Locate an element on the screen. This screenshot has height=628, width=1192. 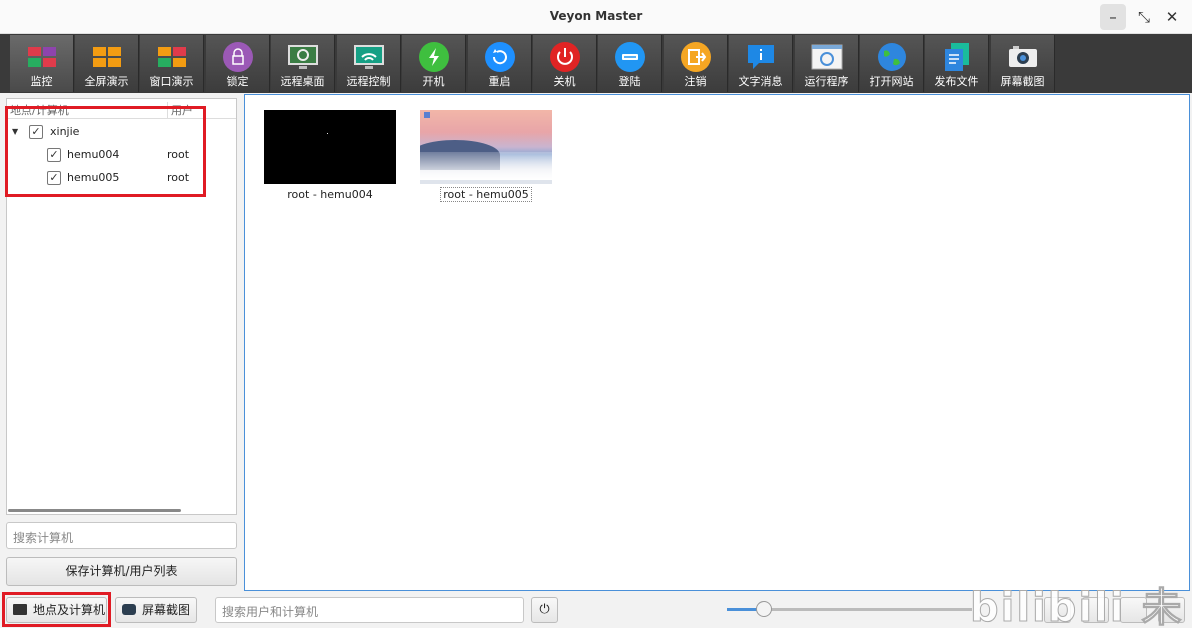
minimize-button: – is located at coordinates (1113, 17).